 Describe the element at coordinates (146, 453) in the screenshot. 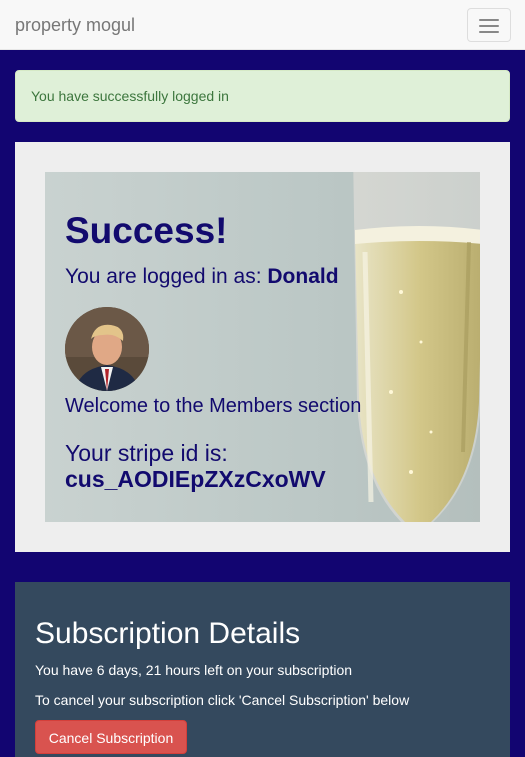

I see `stripe-id-label: Your stripe id is:` at that location.